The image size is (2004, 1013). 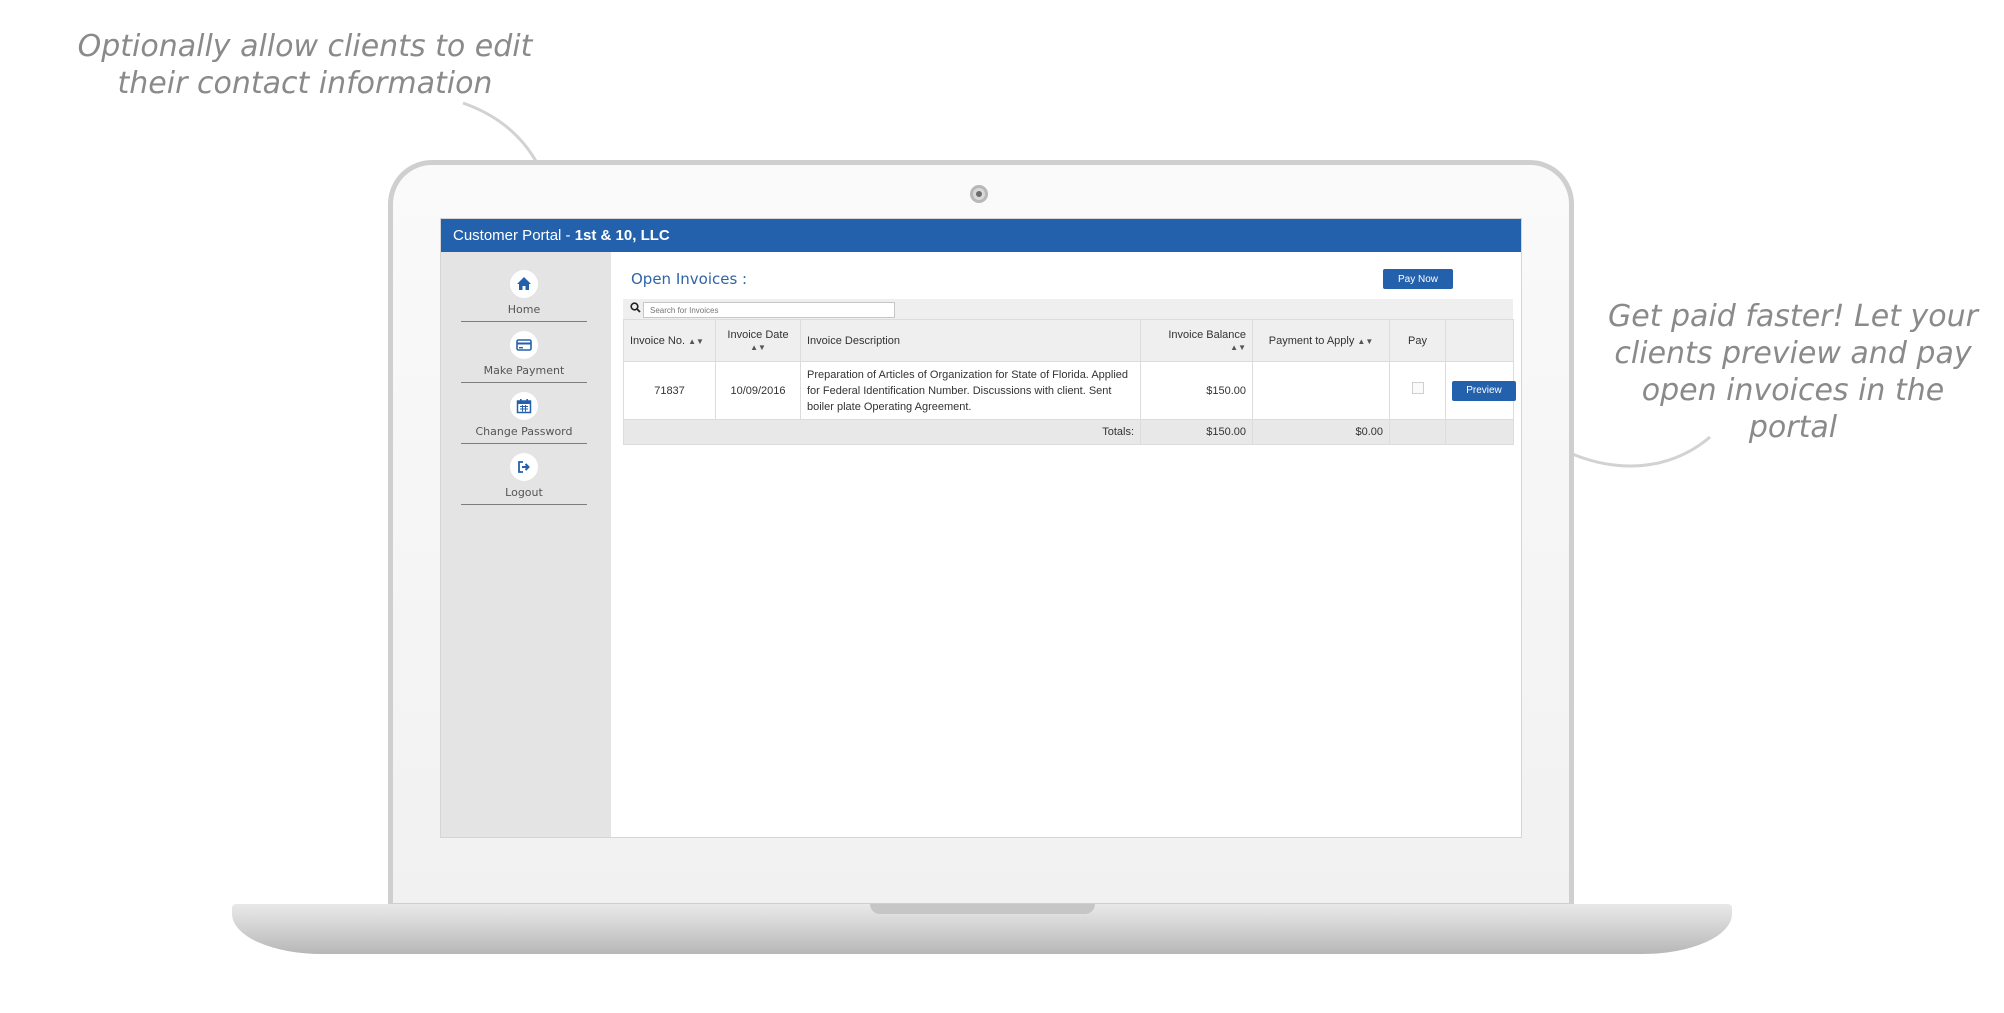 What do you see at coordinates (769, 310) in the screenshot?
I see `search-input` at bounding box center [769, 310].